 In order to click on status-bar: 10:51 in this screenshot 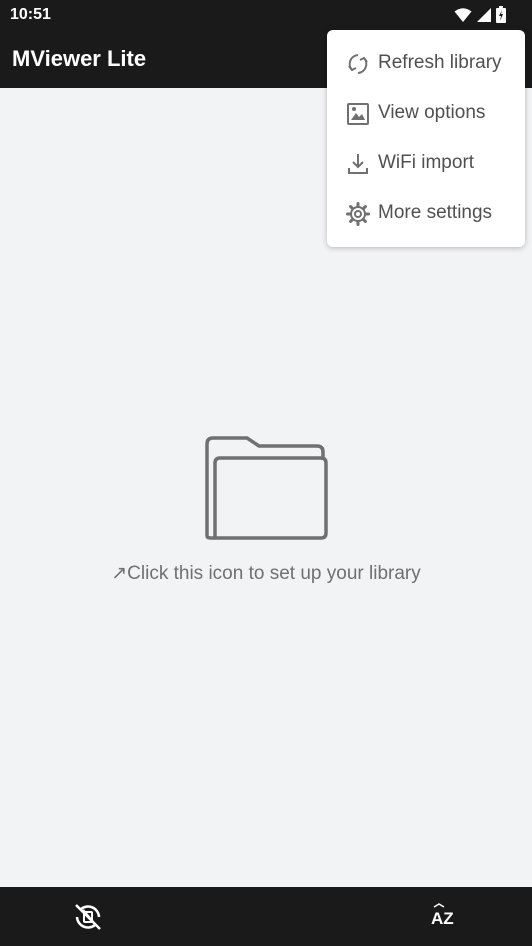, I will do `click(266, 15)`.